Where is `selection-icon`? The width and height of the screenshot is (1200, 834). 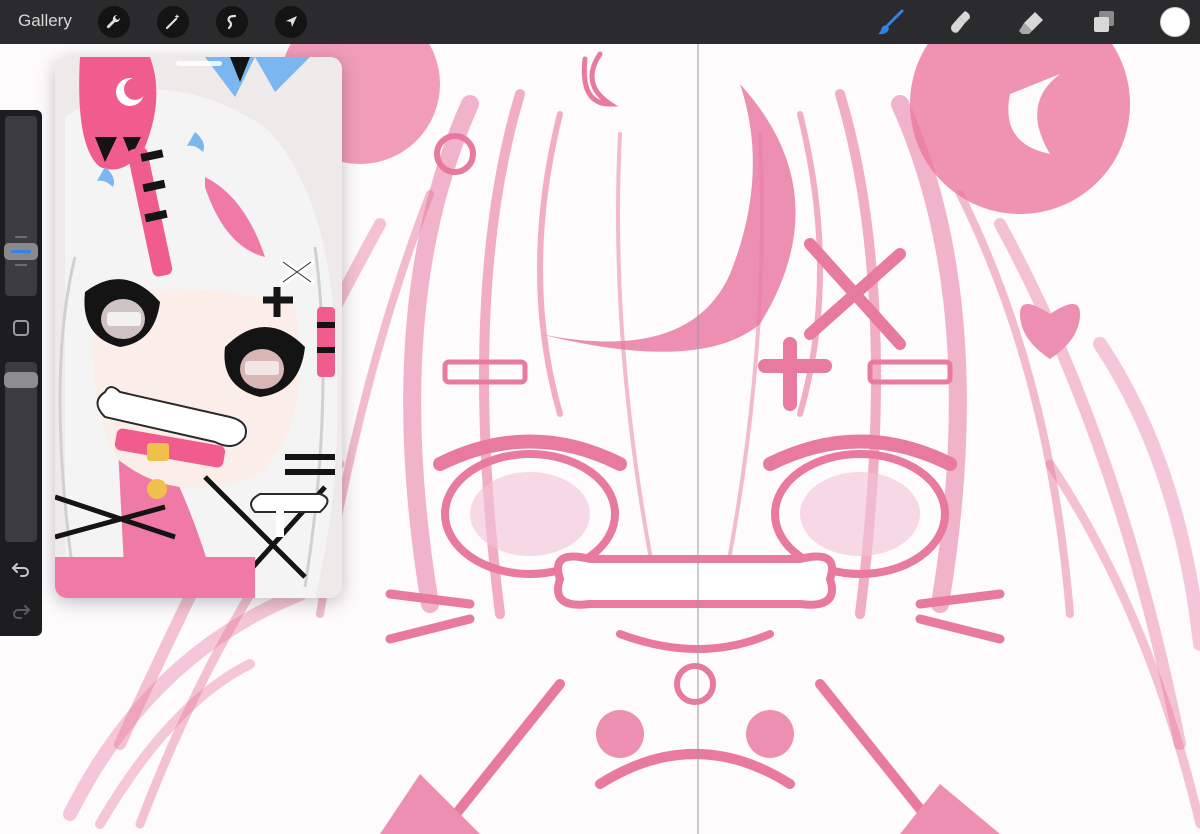
selection-icon is located at coordinates (232, 22).